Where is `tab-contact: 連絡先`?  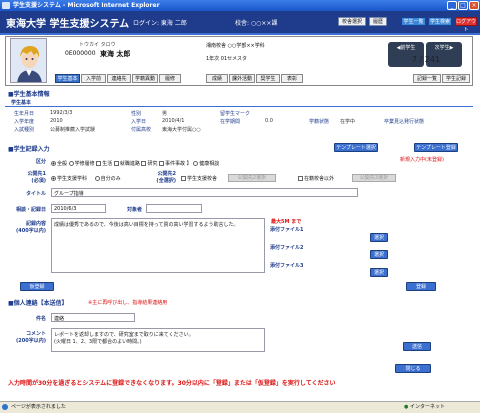 tab-contact: 連絡先 is located at coordinates (119, 78).